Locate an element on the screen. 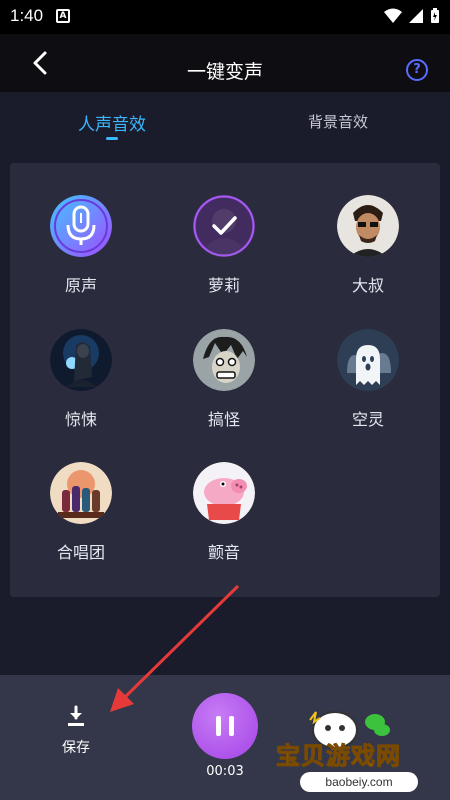 This screenshot has width=450, height=800. watermark-logo: 宝贝游戏网 baobeiy.com is located at coordinates (355, 750).